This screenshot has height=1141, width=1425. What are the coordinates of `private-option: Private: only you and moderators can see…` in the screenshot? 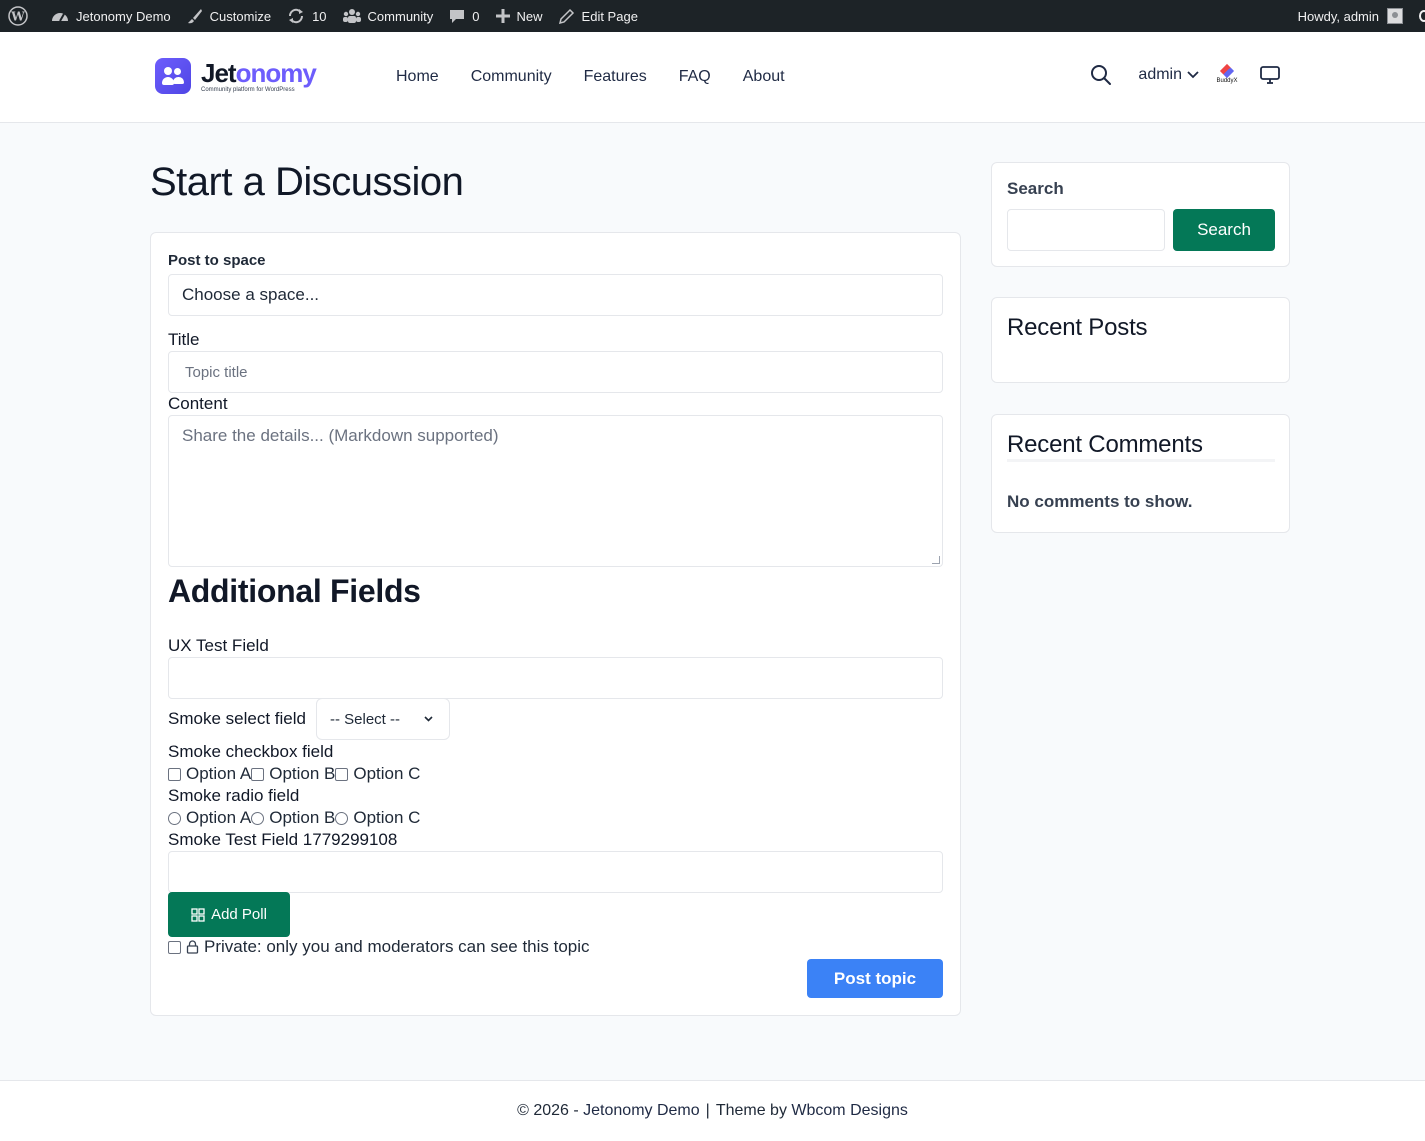 It's located at (379, 947).